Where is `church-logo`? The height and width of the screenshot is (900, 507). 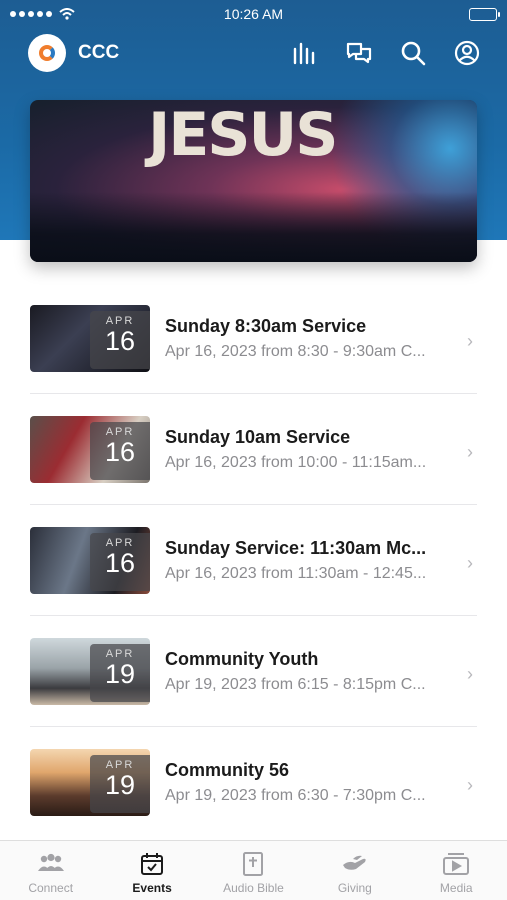
church-logo is located at coordinates (47, 53).